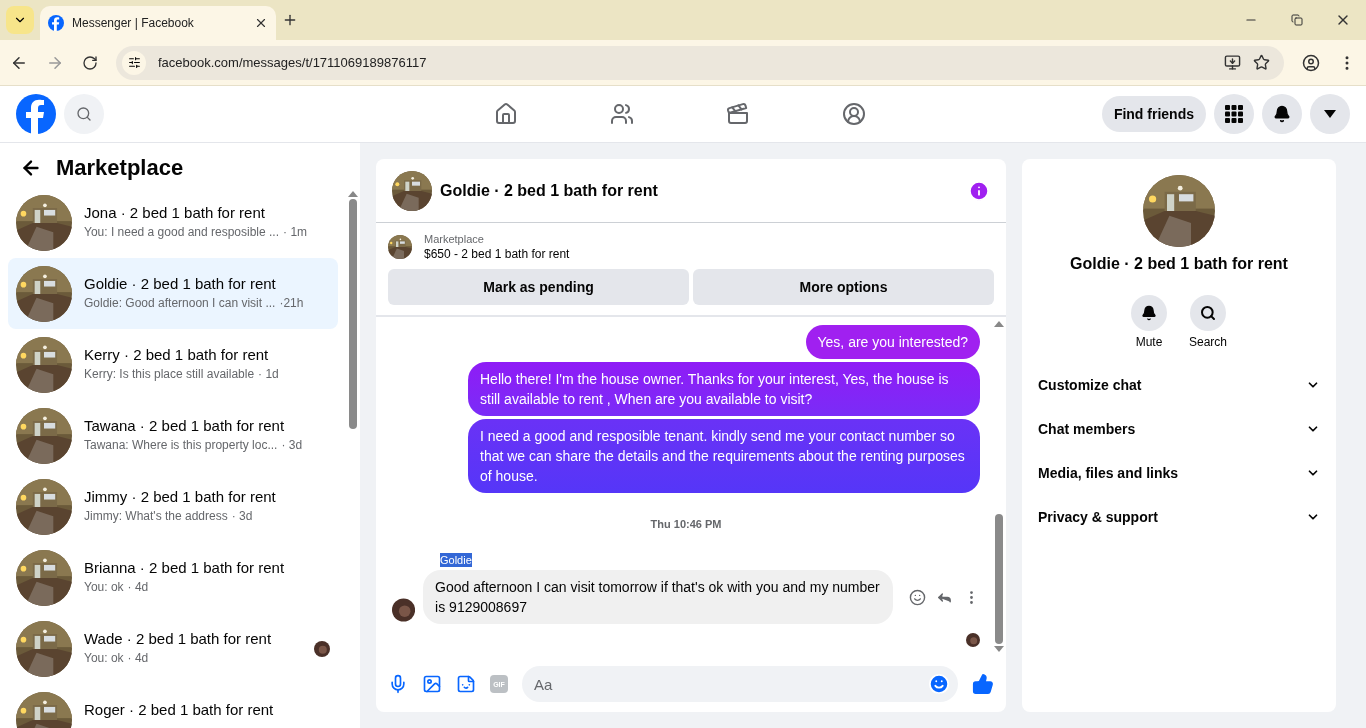 This screenshot has height=728, width=1366. Describe the element at coordinates (291, 302) in the screenshot. I see `message-time: ·21h` at that location.